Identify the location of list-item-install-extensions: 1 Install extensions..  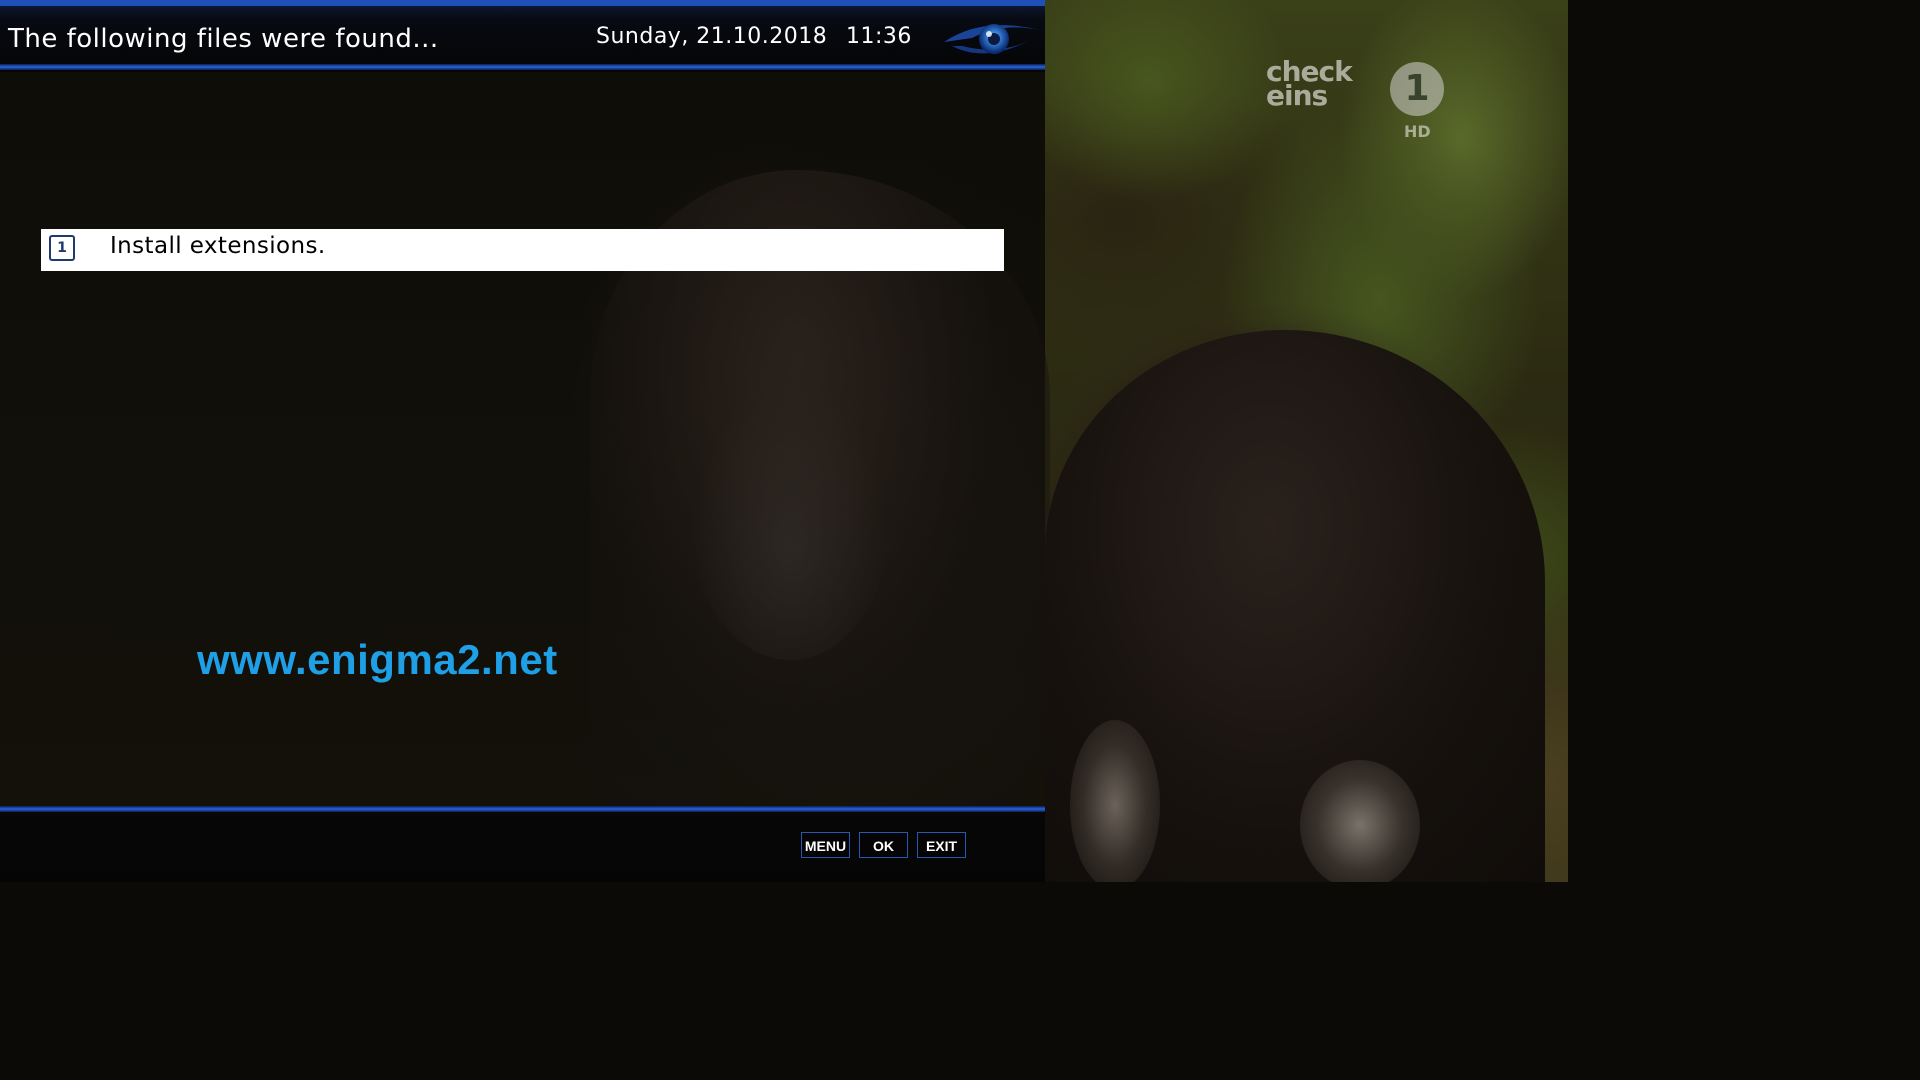
(522, 250).